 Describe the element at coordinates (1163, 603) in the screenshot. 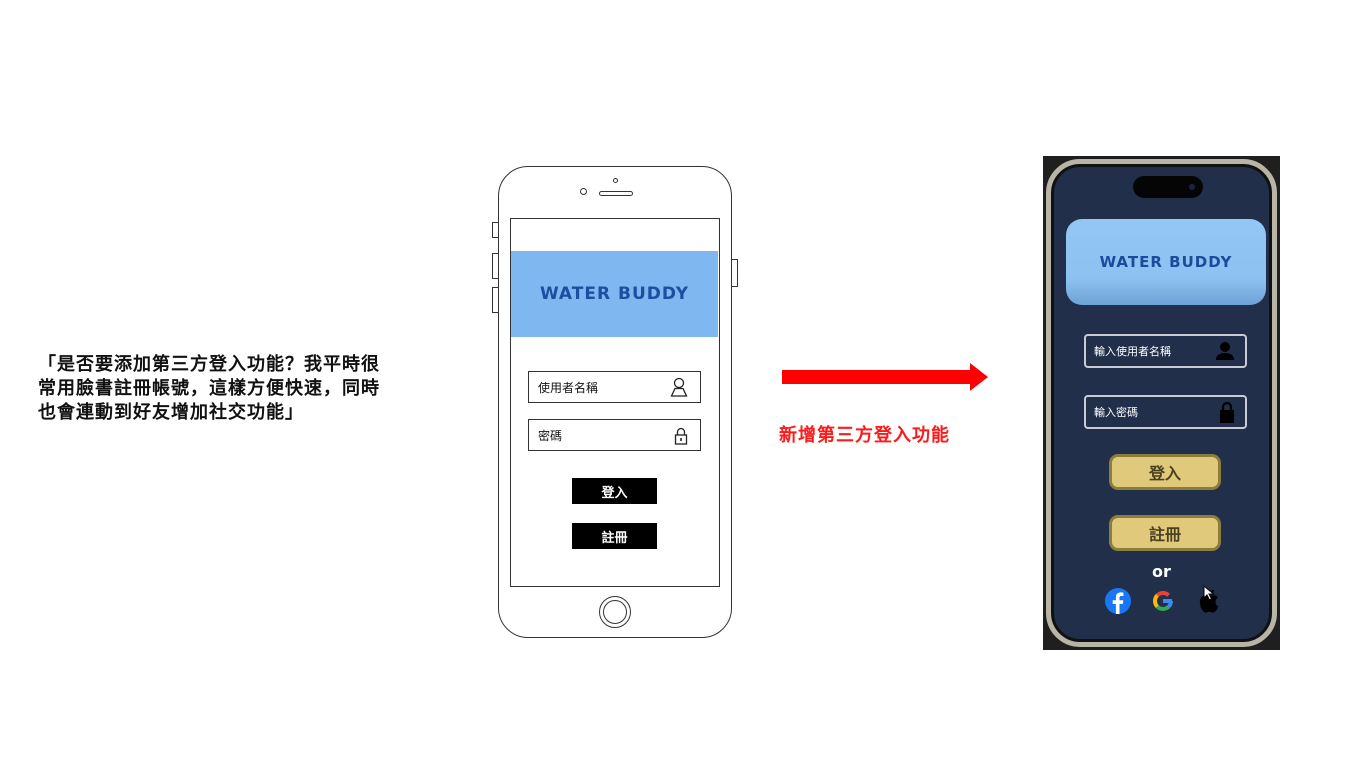

I see `google-icon` at that location.